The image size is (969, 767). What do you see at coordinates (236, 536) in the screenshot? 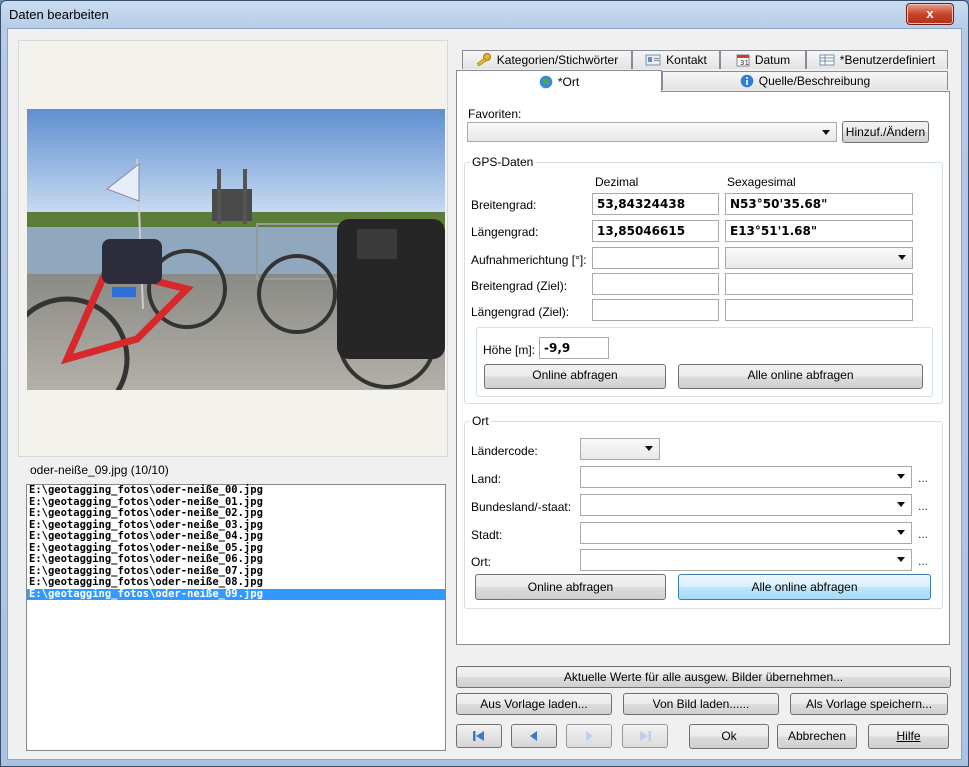
I see `list-item: E:\geotagging_fotos\oder-neiße_04.jpg` at bounding box center [236, 536].